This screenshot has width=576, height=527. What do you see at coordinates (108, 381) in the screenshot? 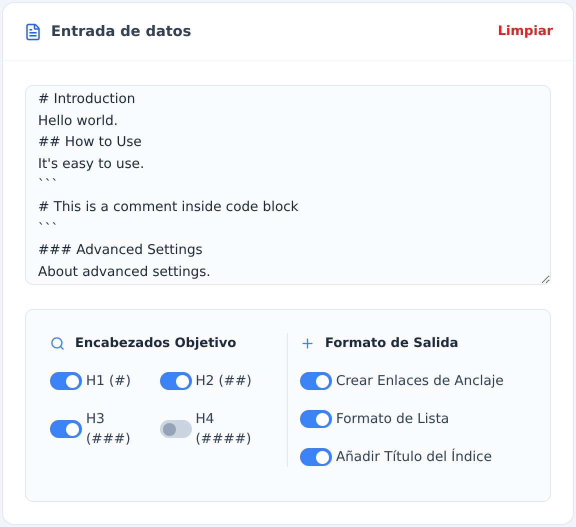
I see `toggle-label: H1 (#)` at bounding box center [108, 381].